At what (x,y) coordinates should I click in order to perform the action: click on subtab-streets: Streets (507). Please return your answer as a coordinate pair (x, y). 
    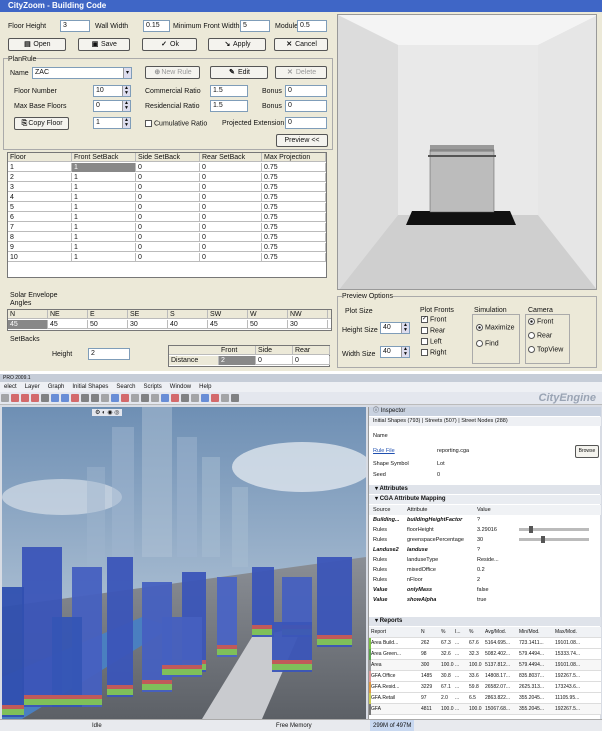
    Looking at the image, I should click on (441, 421).